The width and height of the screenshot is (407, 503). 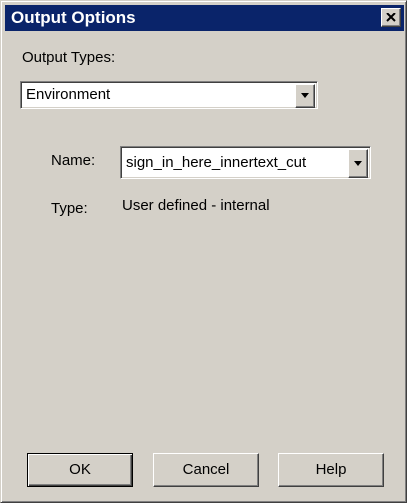 I want to click on output-types-value: Environment, so click(x=68, y=94).